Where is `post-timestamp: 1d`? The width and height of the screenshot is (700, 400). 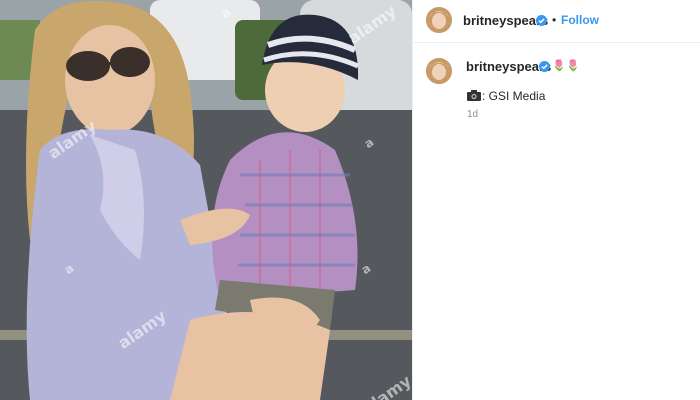
post-timestamp: 1d is located at coordinates (472, 114).